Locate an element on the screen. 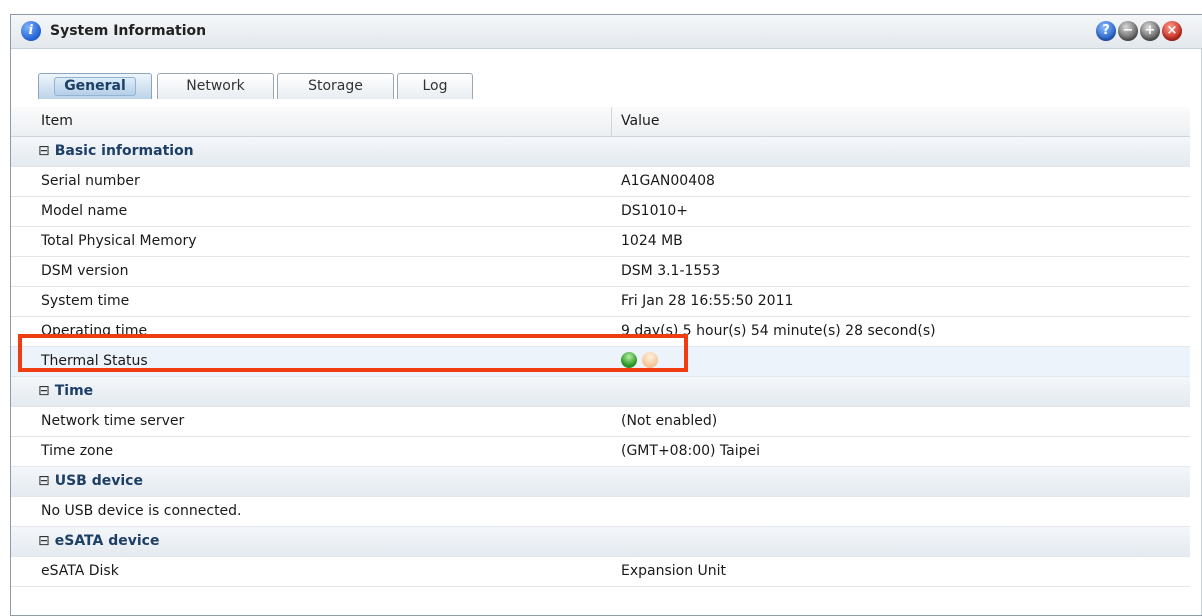 The image size is (1202, 616). table-row: Serial number A1GAN00408 is located at coordinates (600, 182).